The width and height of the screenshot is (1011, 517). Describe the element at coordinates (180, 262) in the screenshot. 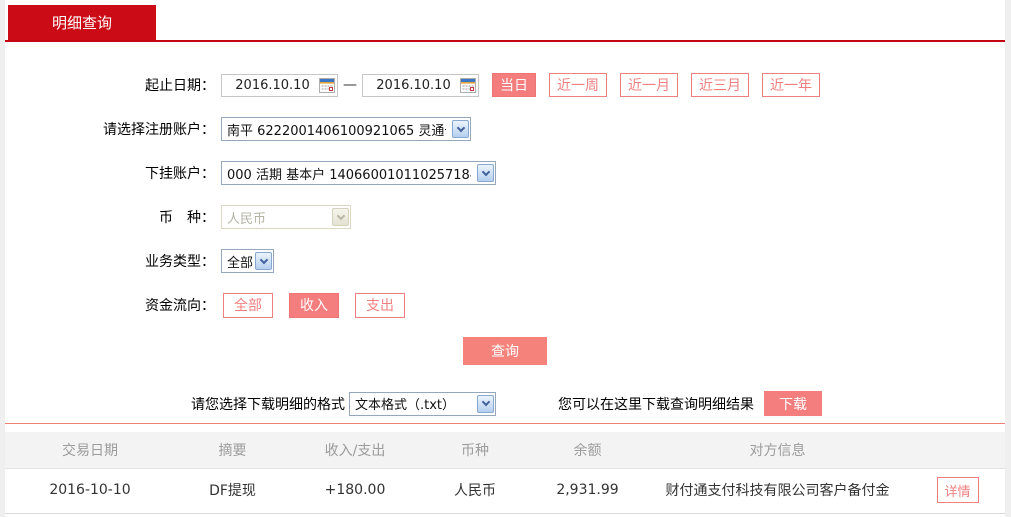

I see `business-type-label: 业务类型：` at that location.